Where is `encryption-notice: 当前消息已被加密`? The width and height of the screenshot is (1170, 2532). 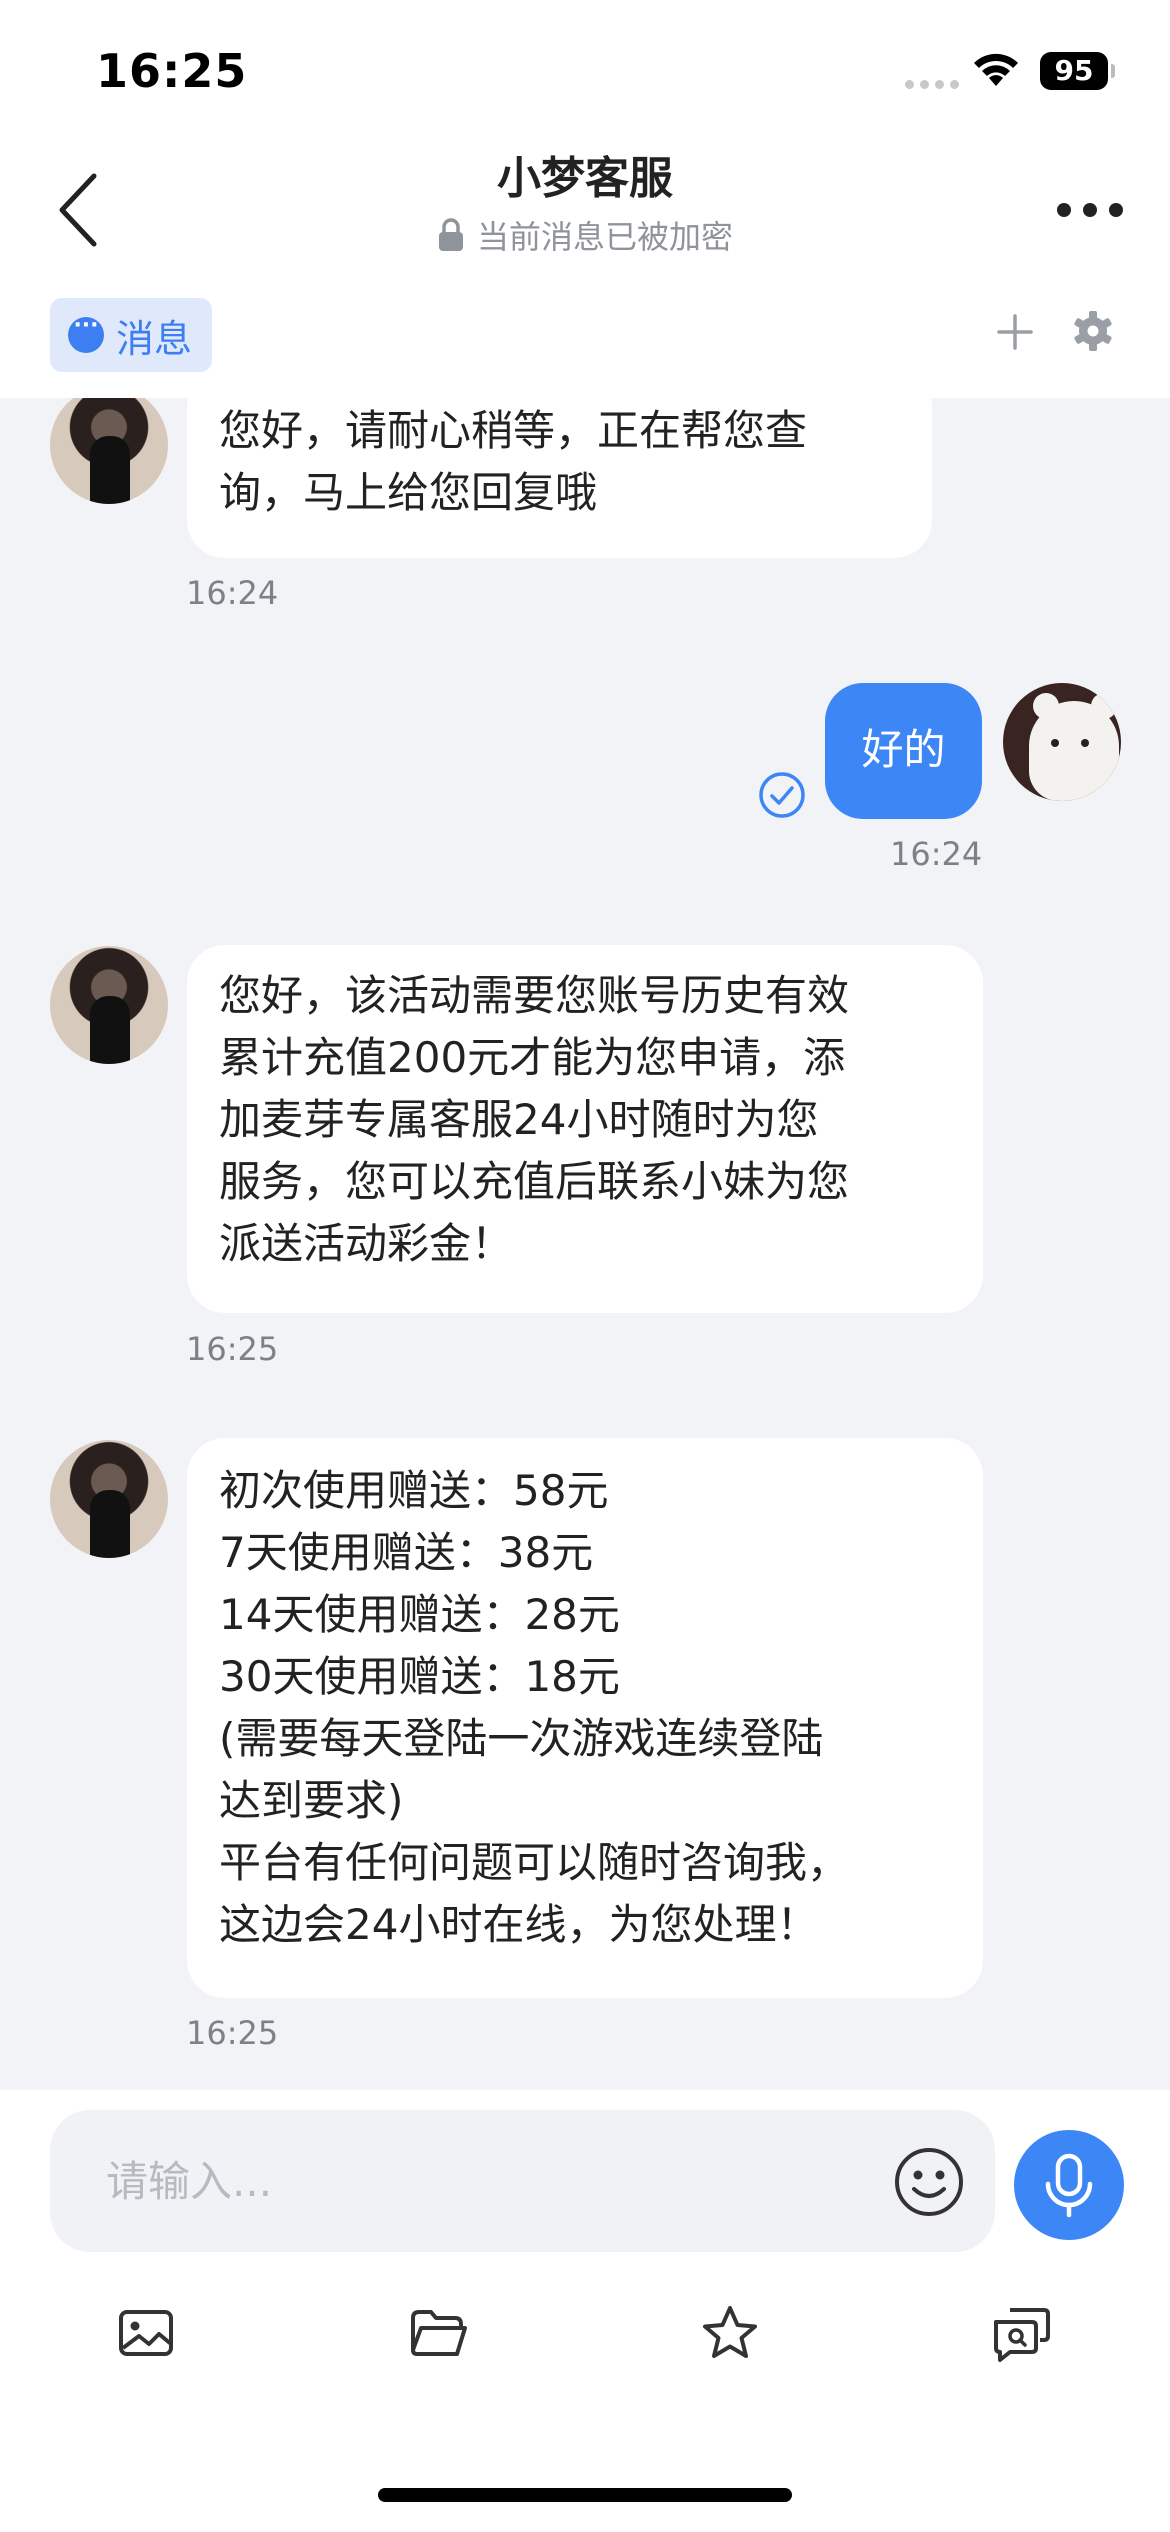 encryption-notice: 当前消息已被加密 is located at coordinates (585, 235).